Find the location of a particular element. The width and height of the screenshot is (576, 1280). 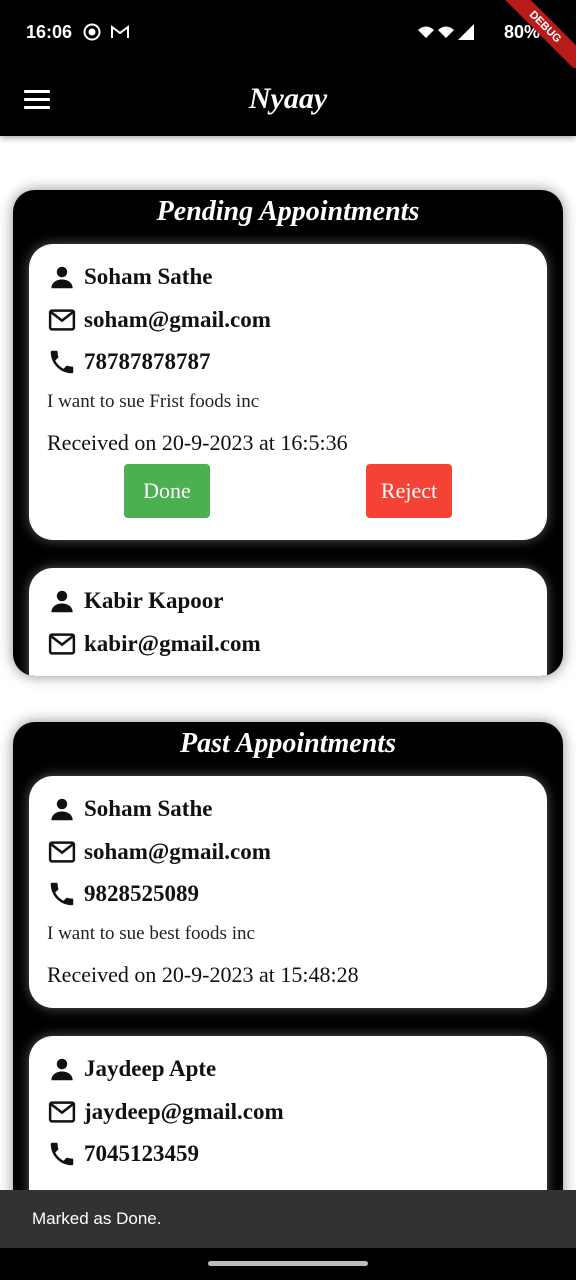

system-nav-bar is located at coordinates (288, 1264).